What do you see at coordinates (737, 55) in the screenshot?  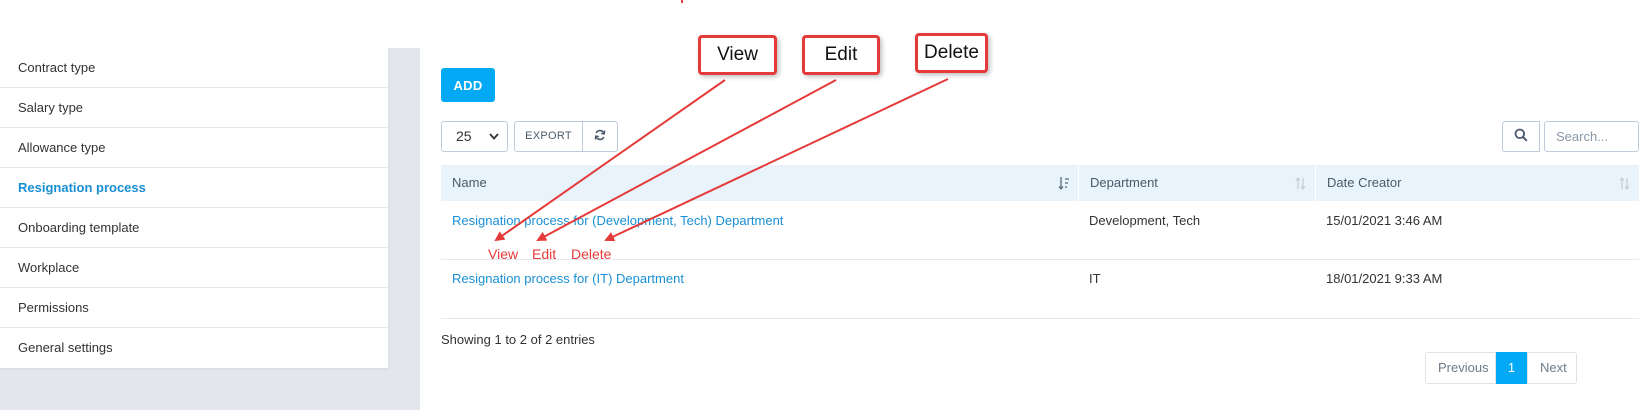 I see `view-callout: View` at bounding box center [737, 55].